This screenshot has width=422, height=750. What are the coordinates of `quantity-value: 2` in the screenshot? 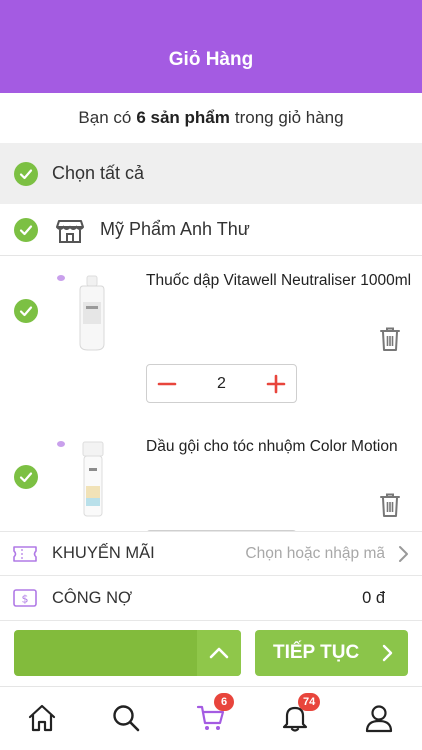 It's located at (221, 384).